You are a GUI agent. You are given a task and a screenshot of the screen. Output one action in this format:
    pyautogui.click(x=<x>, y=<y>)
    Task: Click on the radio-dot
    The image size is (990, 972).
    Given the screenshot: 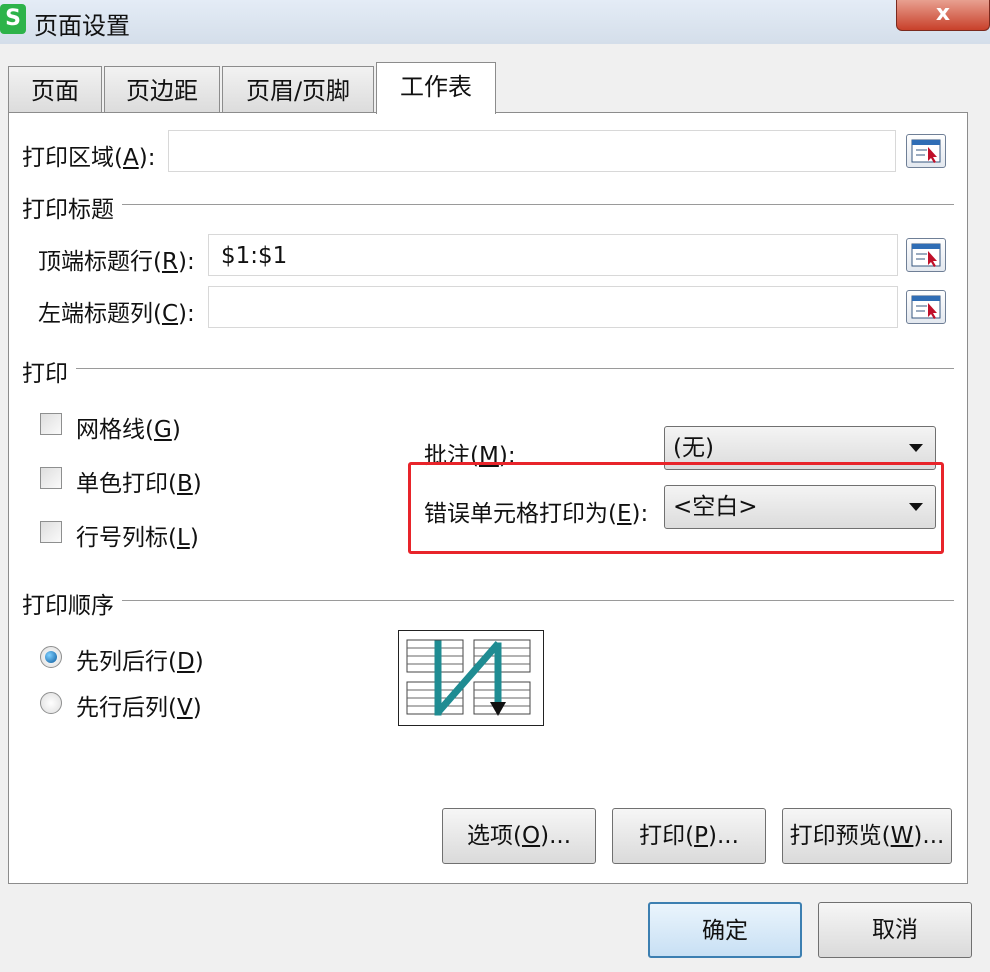 What is the action you would take?
    pyautogui.click(x=51, y=657)
    